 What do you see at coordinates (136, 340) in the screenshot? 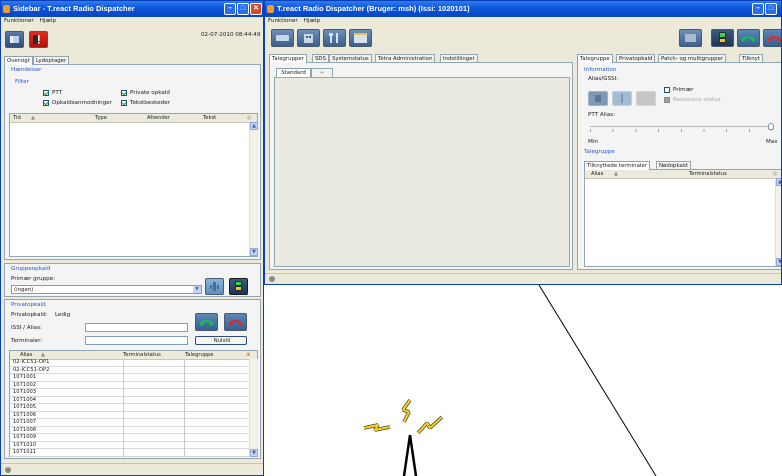
I see `terminals-input` at bounding box center [136, 340].